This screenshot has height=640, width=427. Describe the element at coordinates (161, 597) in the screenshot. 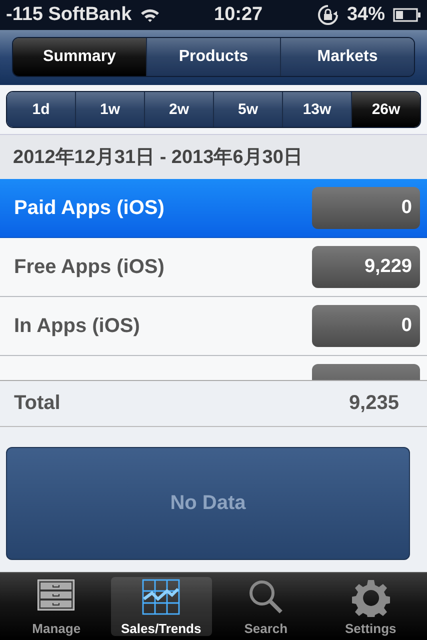

I see `line-chart-icon` at that location.